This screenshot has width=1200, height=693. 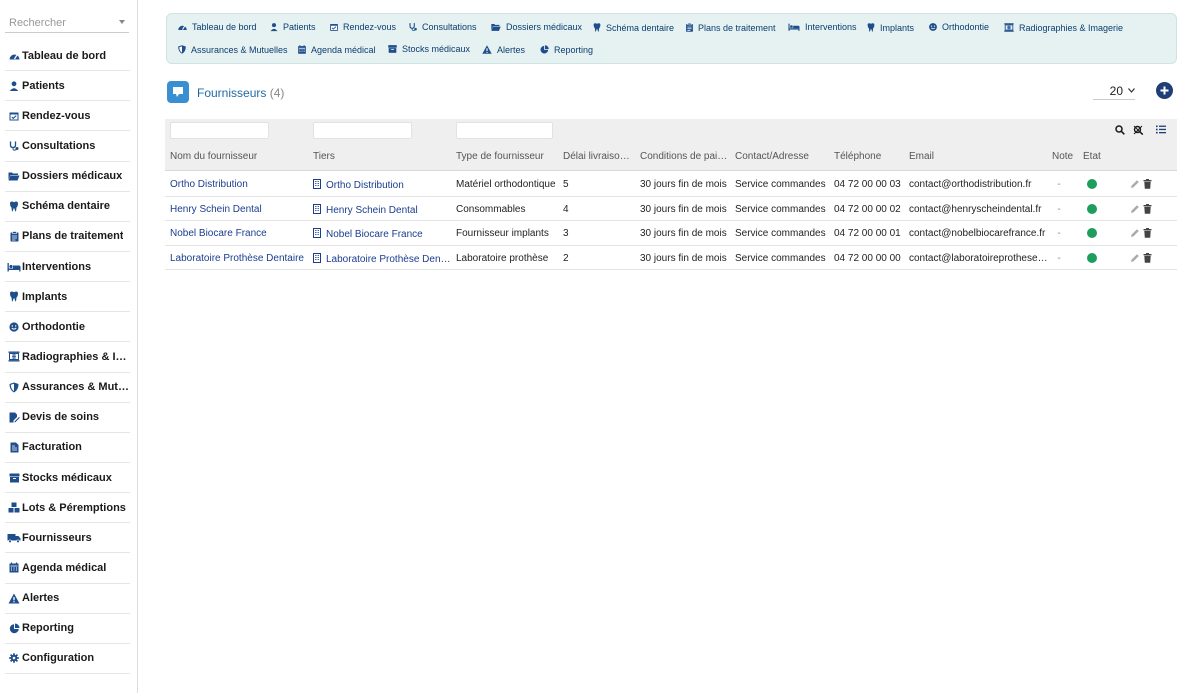 What do you see at coordinates (383, 259) in the screenshot?
I see `cell-tiers: Laboratoire Prothèse Dentaire` at bounding box center [383, 259].